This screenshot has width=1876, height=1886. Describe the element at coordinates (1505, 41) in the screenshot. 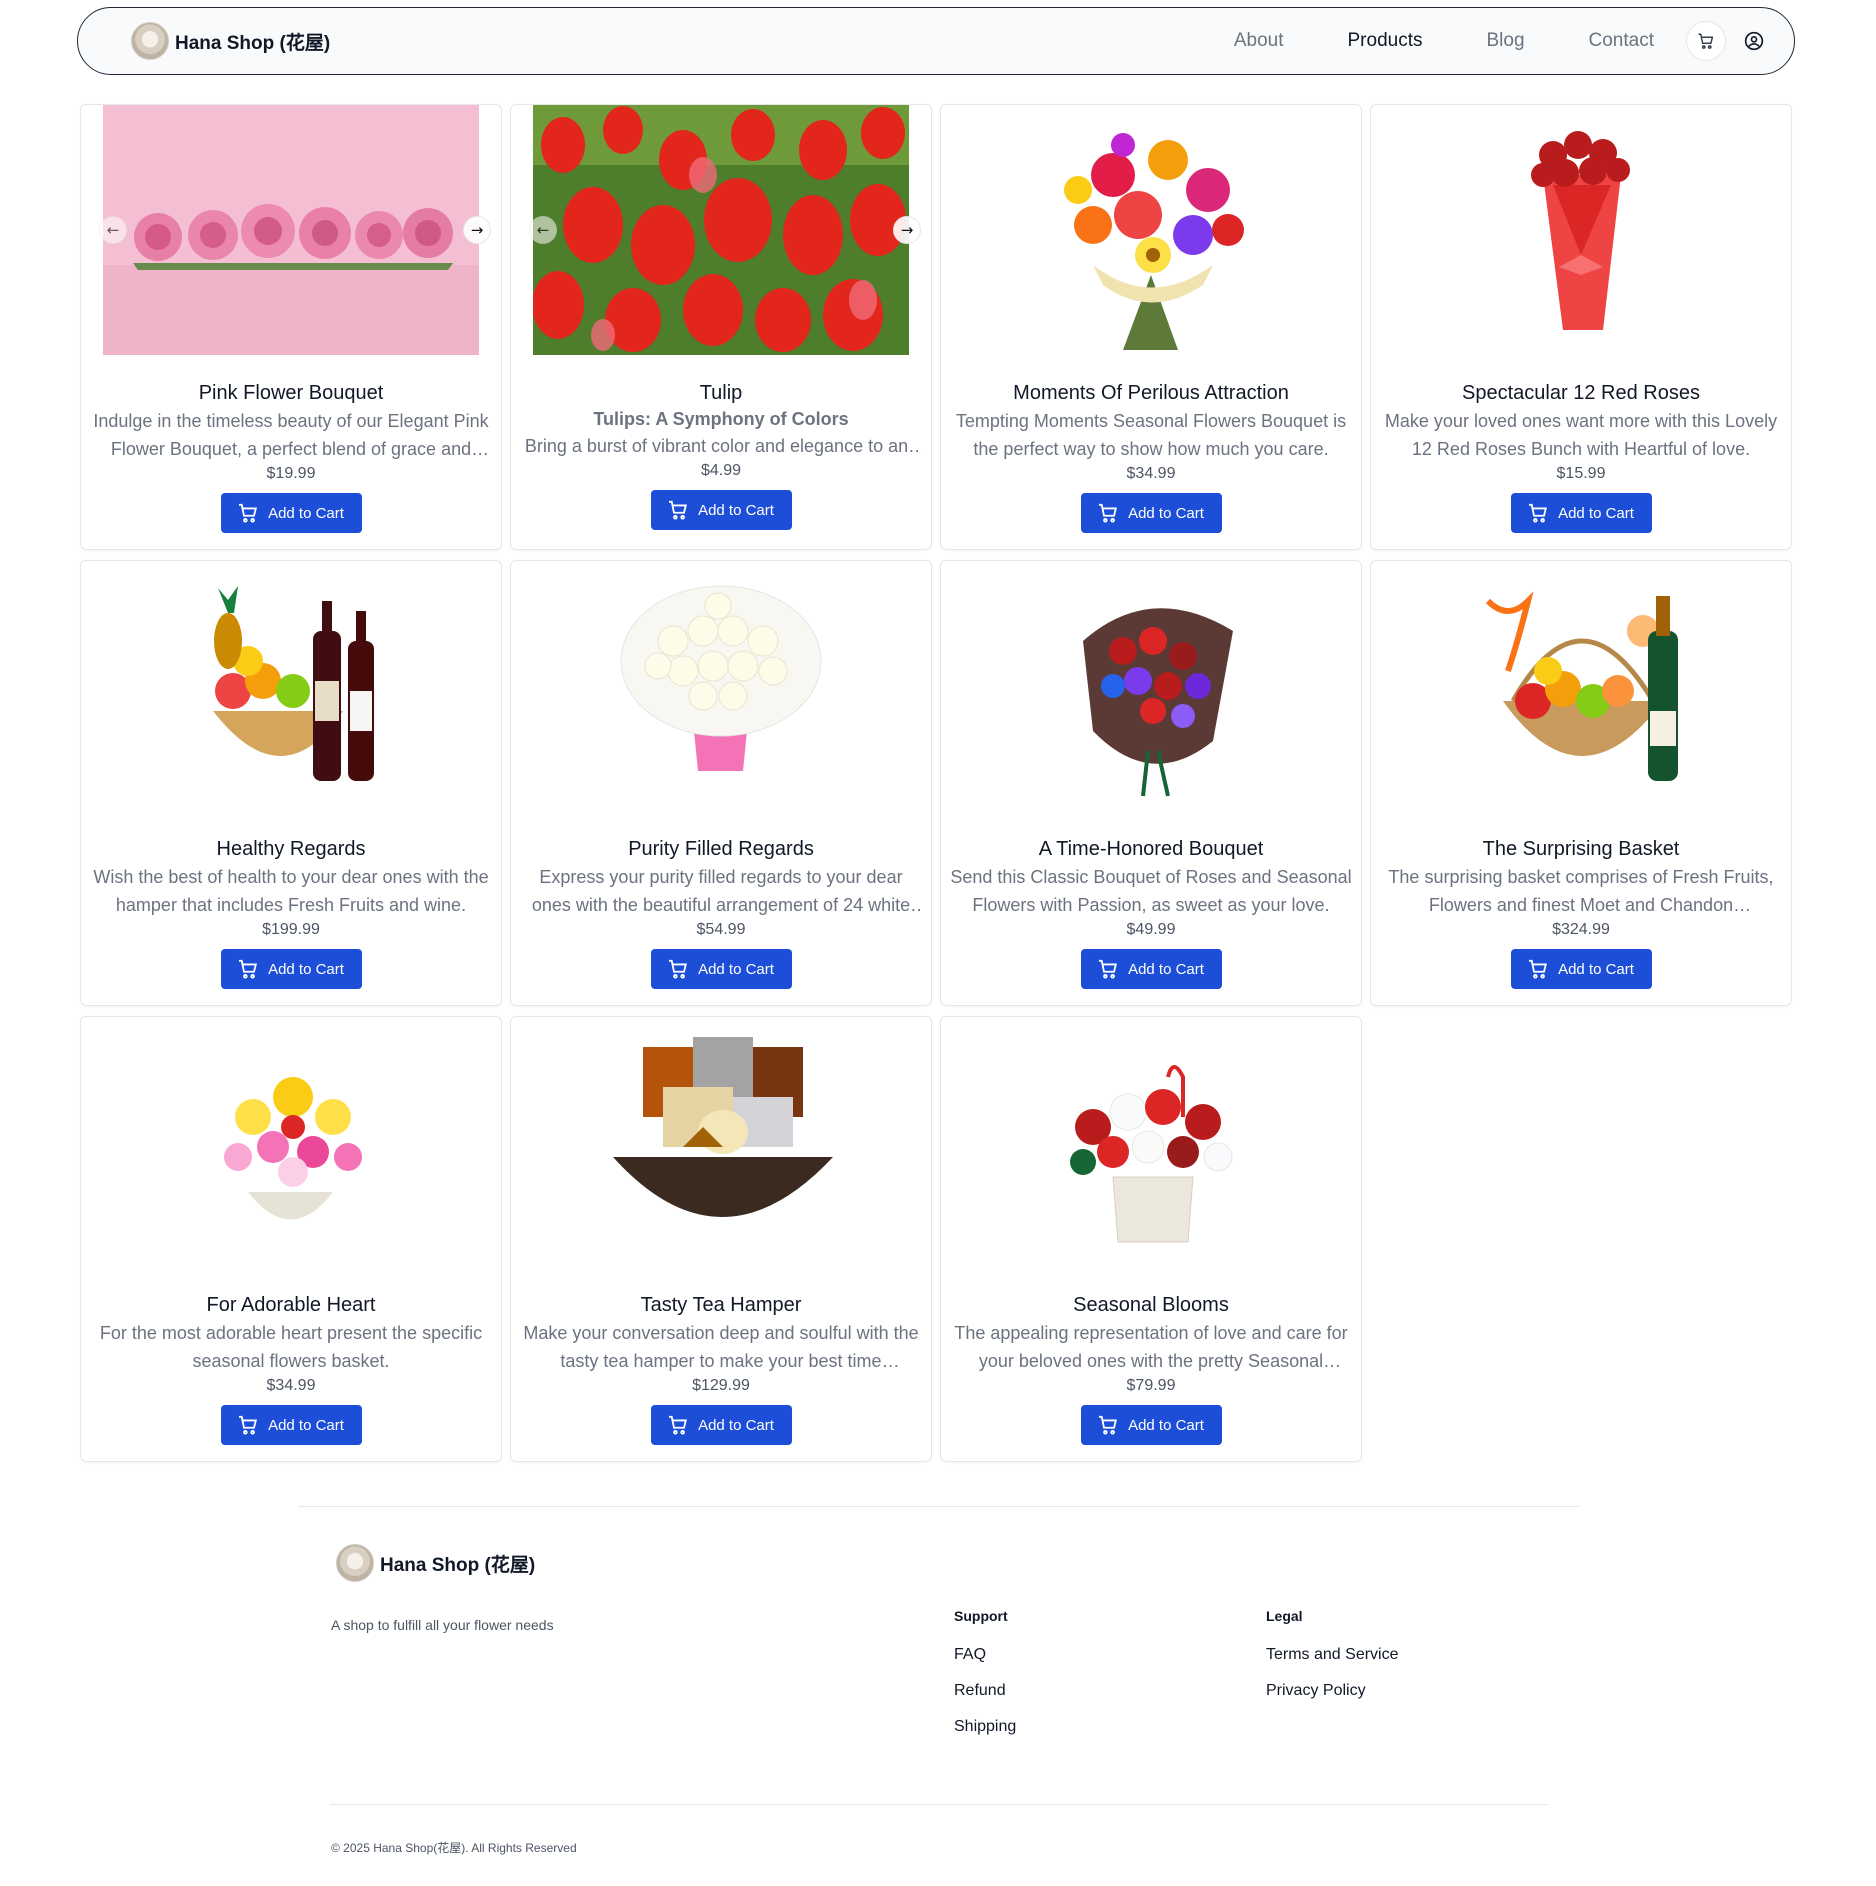

I see `nav-link-blog: Blog` at that location.